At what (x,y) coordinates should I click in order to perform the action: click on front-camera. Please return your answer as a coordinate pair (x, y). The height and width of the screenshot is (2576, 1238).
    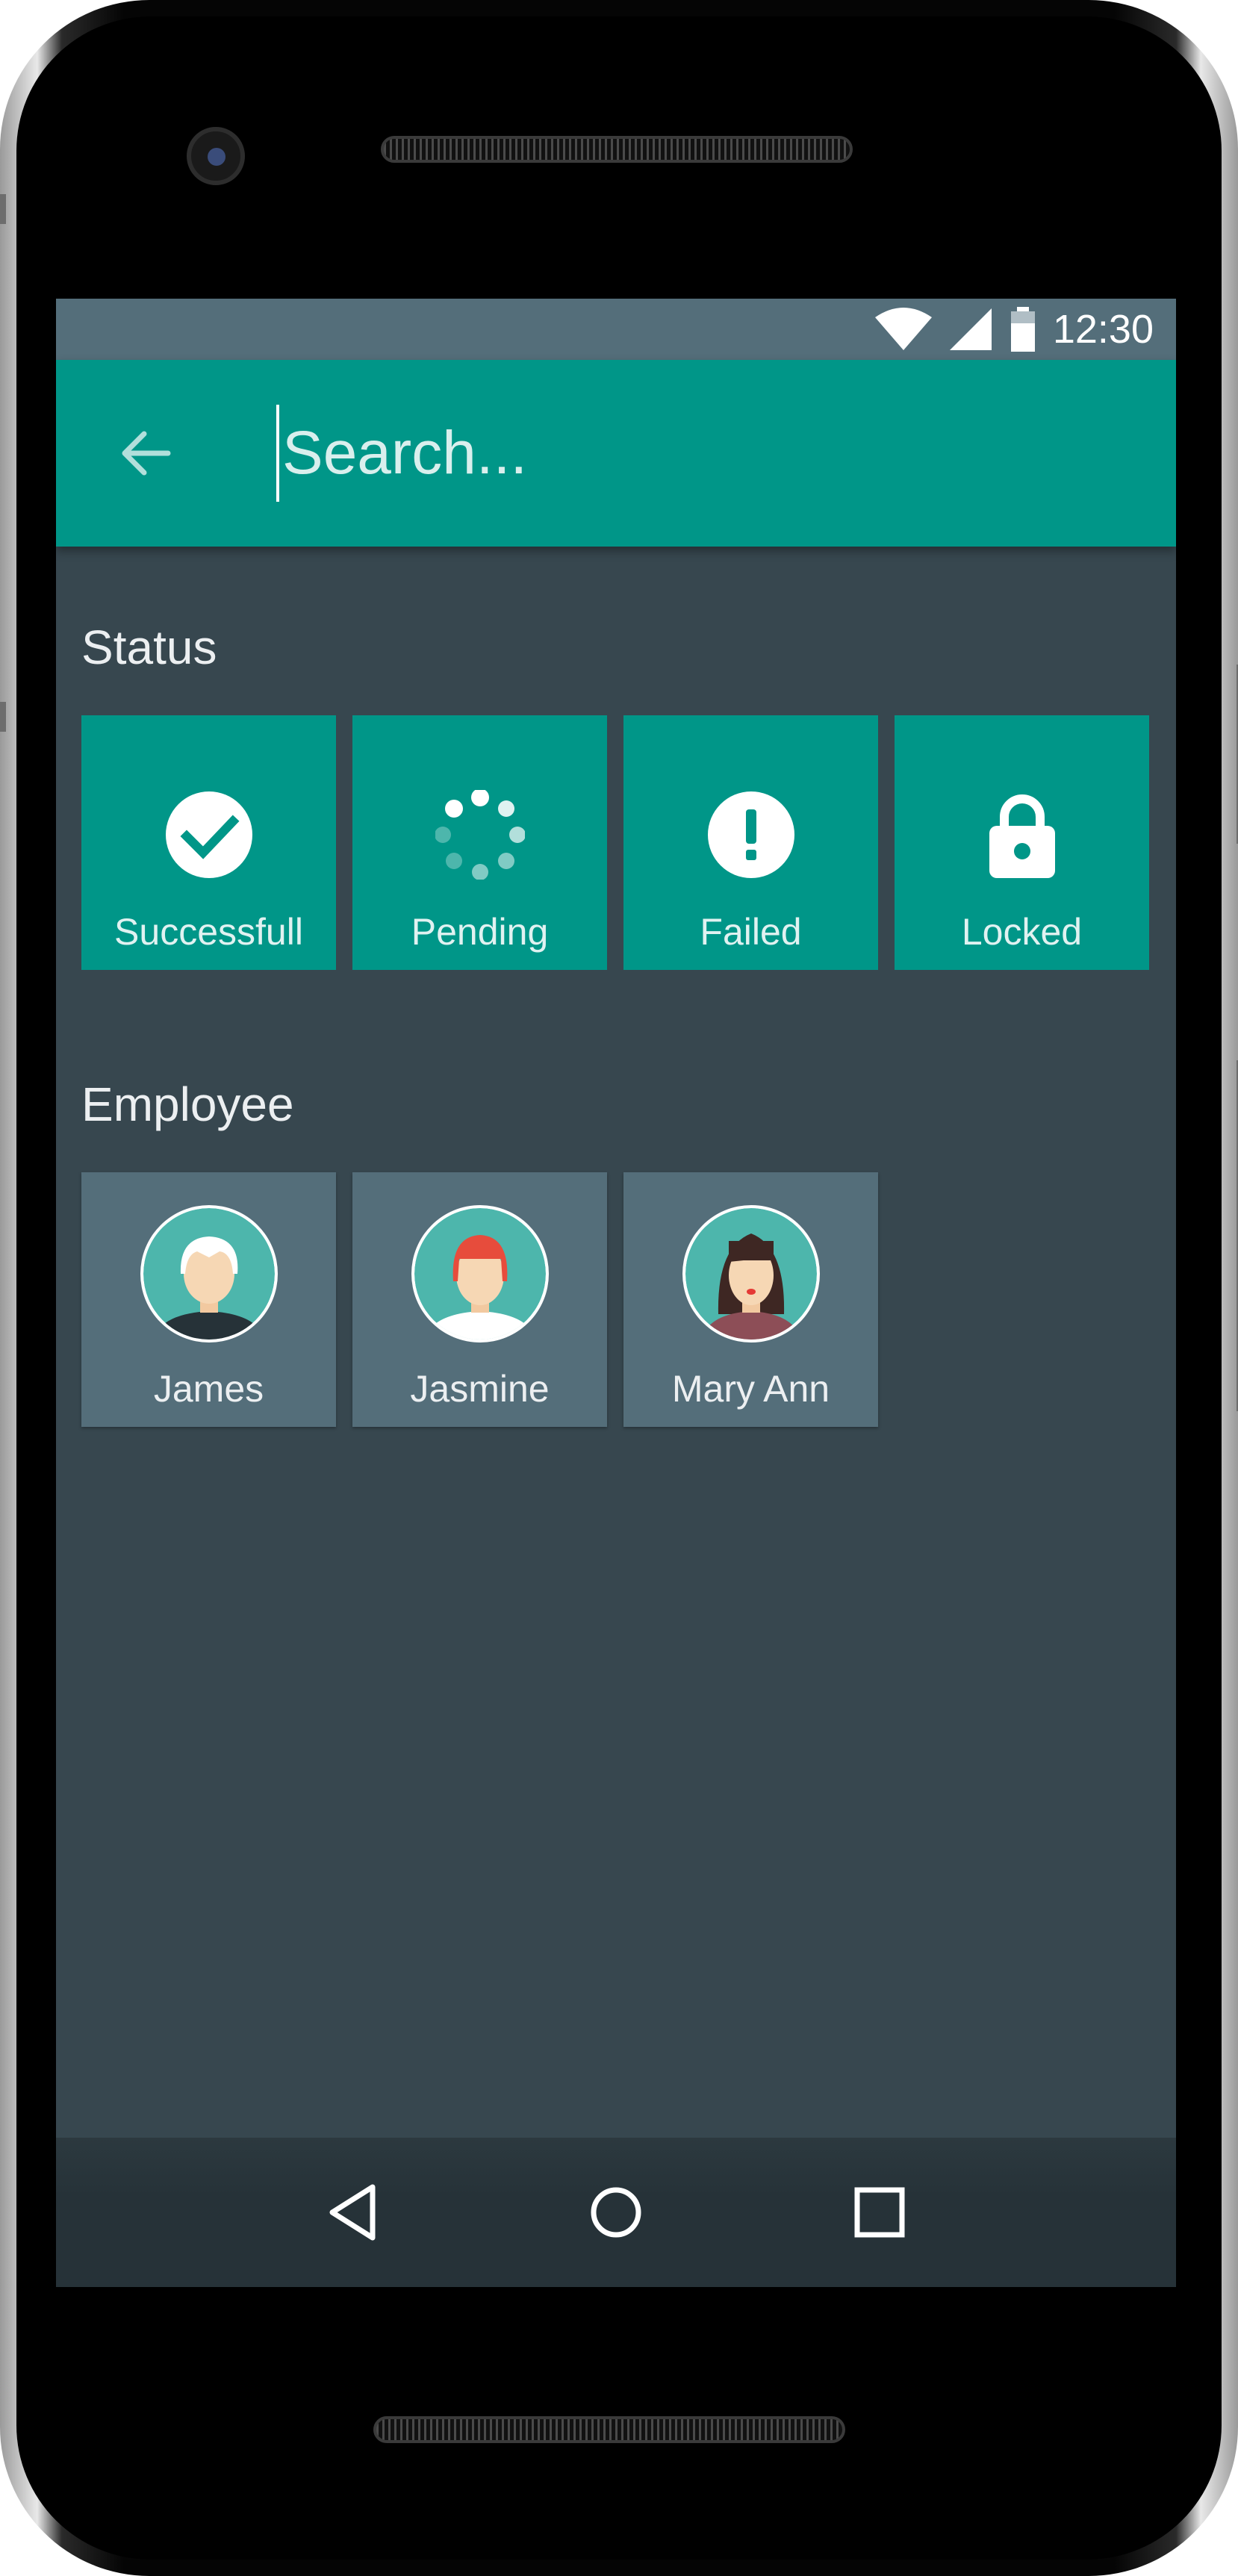
    Looking at the image, I should click on (216, 156).